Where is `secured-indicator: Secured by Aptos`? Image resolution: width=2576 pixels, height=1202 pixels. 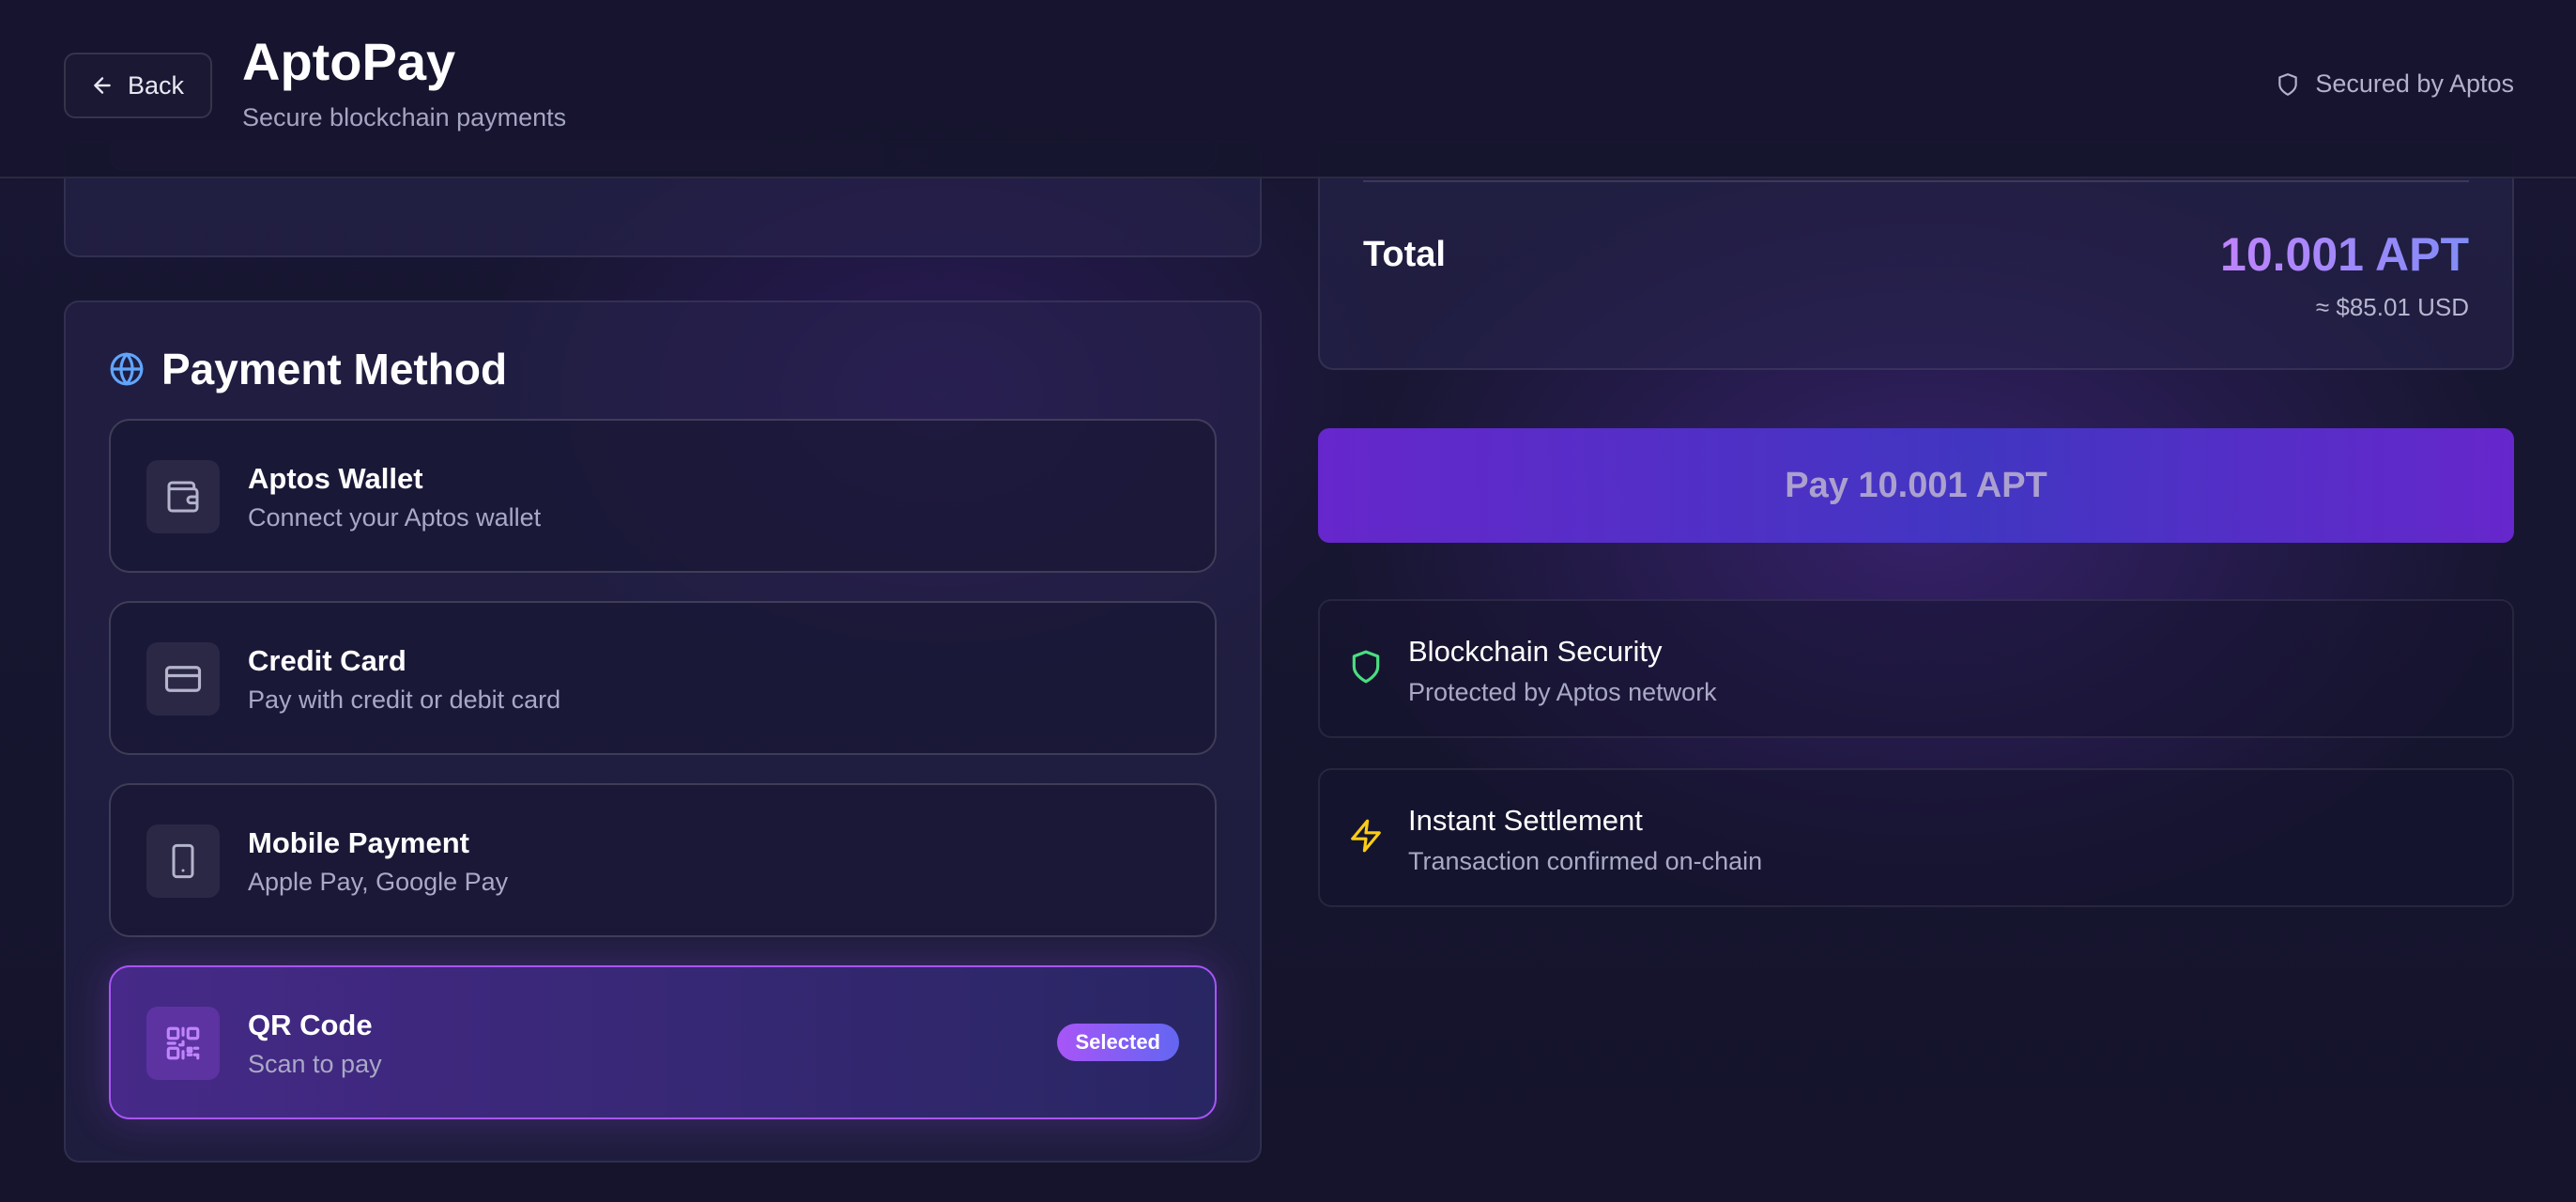 secured-indicator: Secured by Aptos is located at coordinates (2395, 84).